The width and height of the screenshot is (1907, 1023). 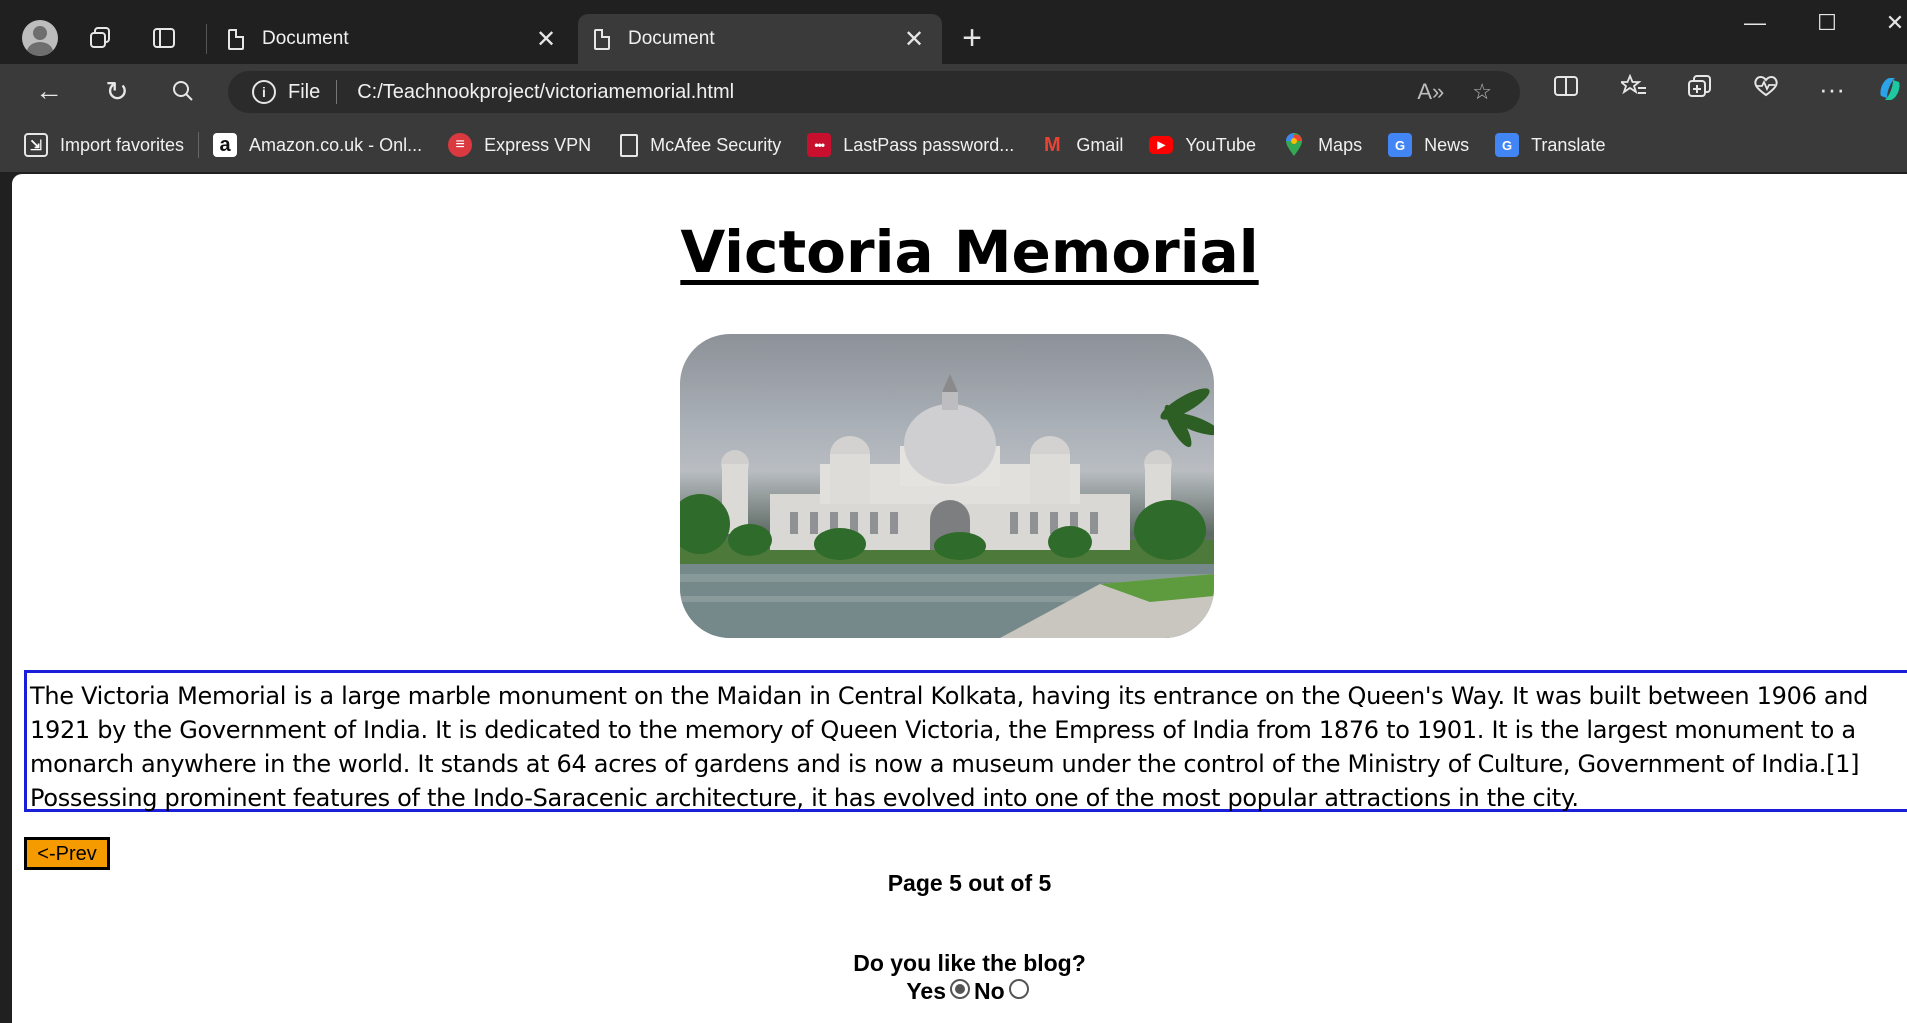 I want to click on bookmark-label: Express VPN, so click(x=538, y=144).